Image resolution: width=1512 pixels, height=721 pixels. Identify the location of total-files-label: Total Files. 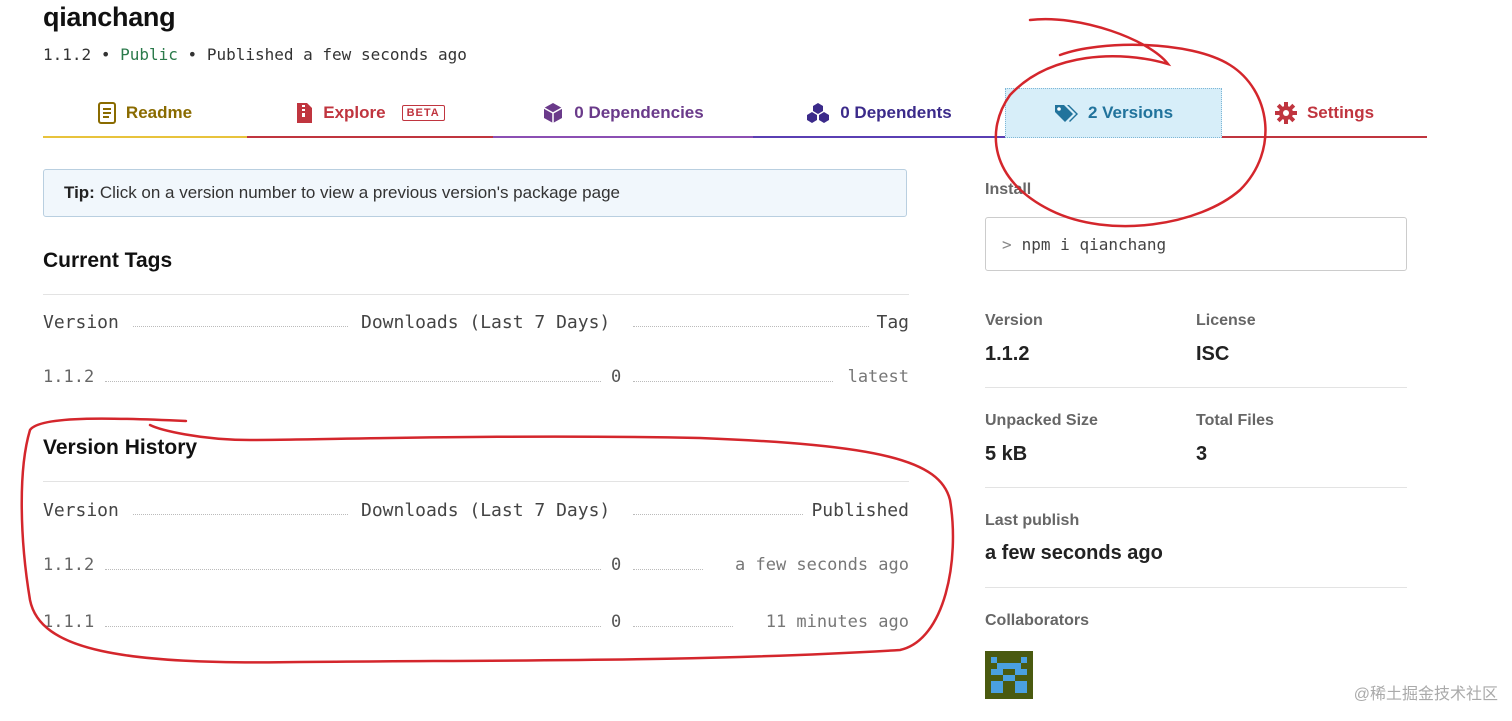
(1235, 420).